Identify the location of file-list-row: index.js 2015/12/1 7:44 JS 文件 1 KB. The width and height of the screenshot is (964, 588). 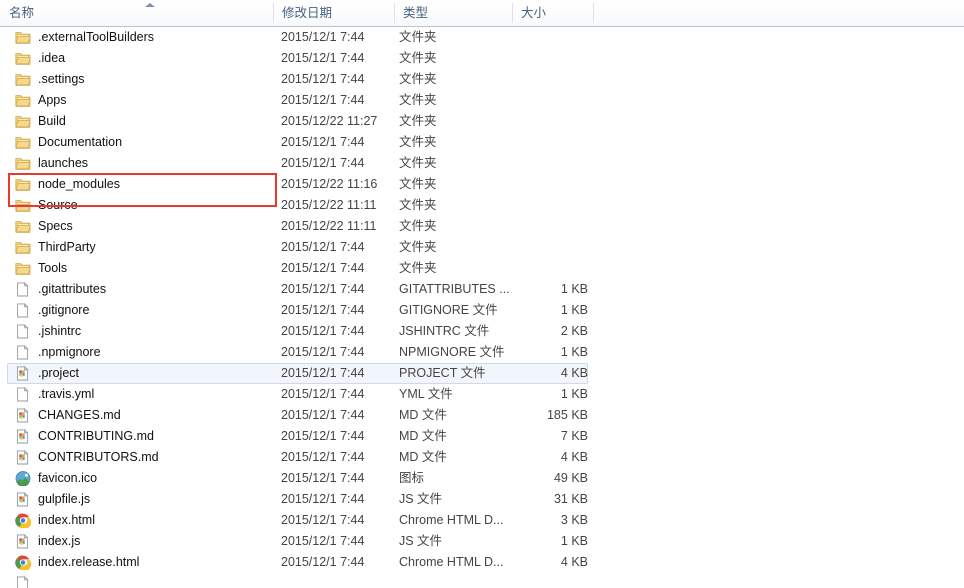
(482, 541).